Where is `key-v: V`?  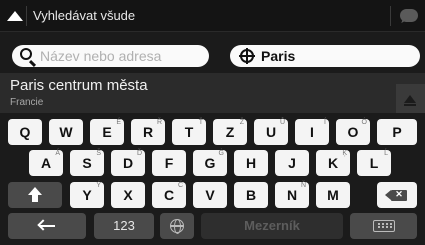 key-v: V is located at coordinates (210, 195).